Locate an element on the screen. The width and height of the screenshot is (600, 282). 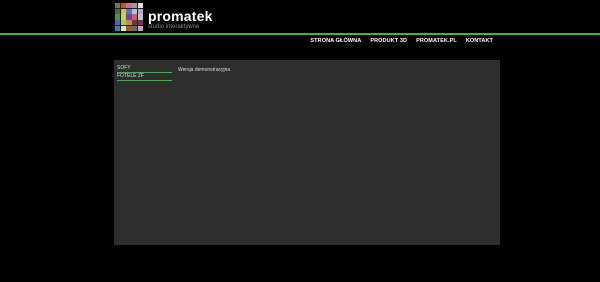
logo-text: promatek studio interaktywne is located at coordinates (180, 17).